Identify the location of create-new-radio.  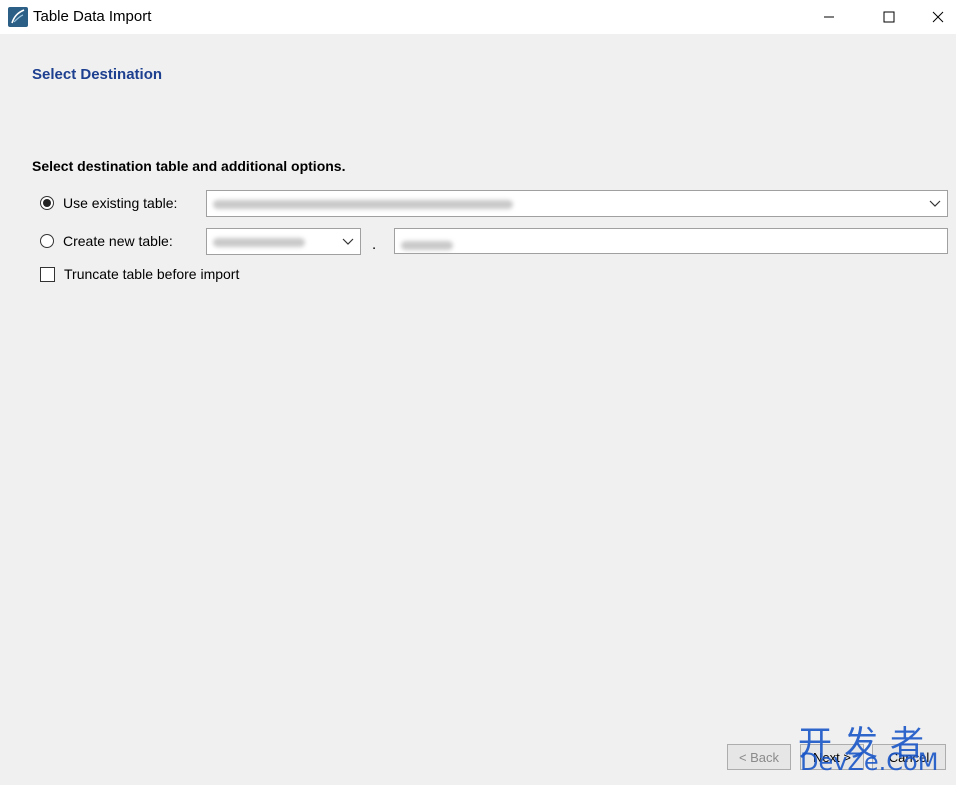
(47, 241).